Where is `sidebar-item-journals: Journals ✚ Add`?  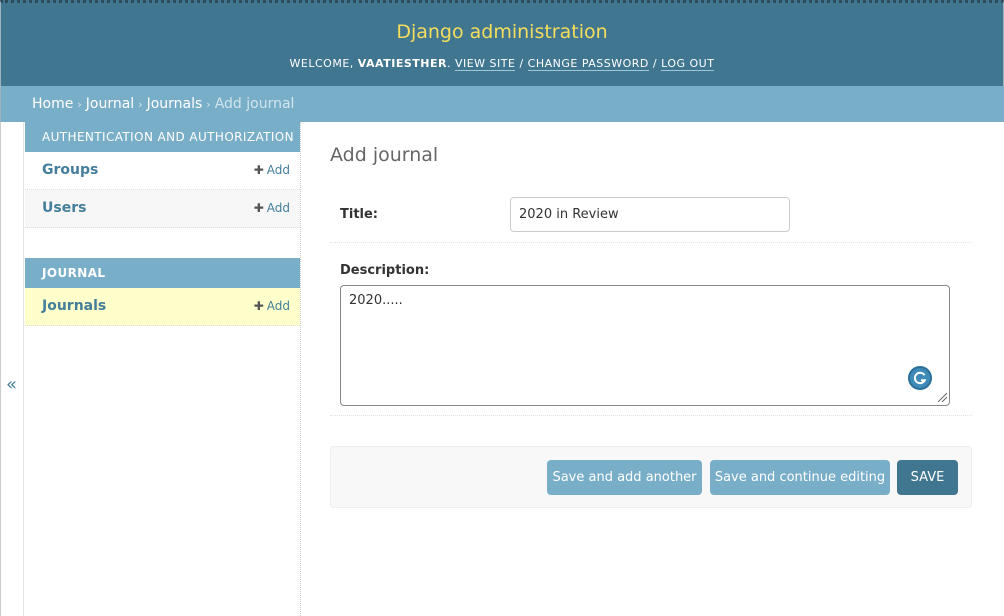 sidebar-item-journals: Journals ✚ Add is located at coordinates (162, 307).